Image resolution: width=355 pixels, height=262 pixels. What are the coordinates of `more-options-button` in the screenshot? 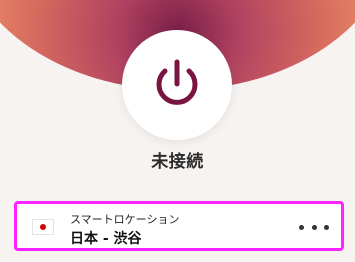 It's located at (314, 227).